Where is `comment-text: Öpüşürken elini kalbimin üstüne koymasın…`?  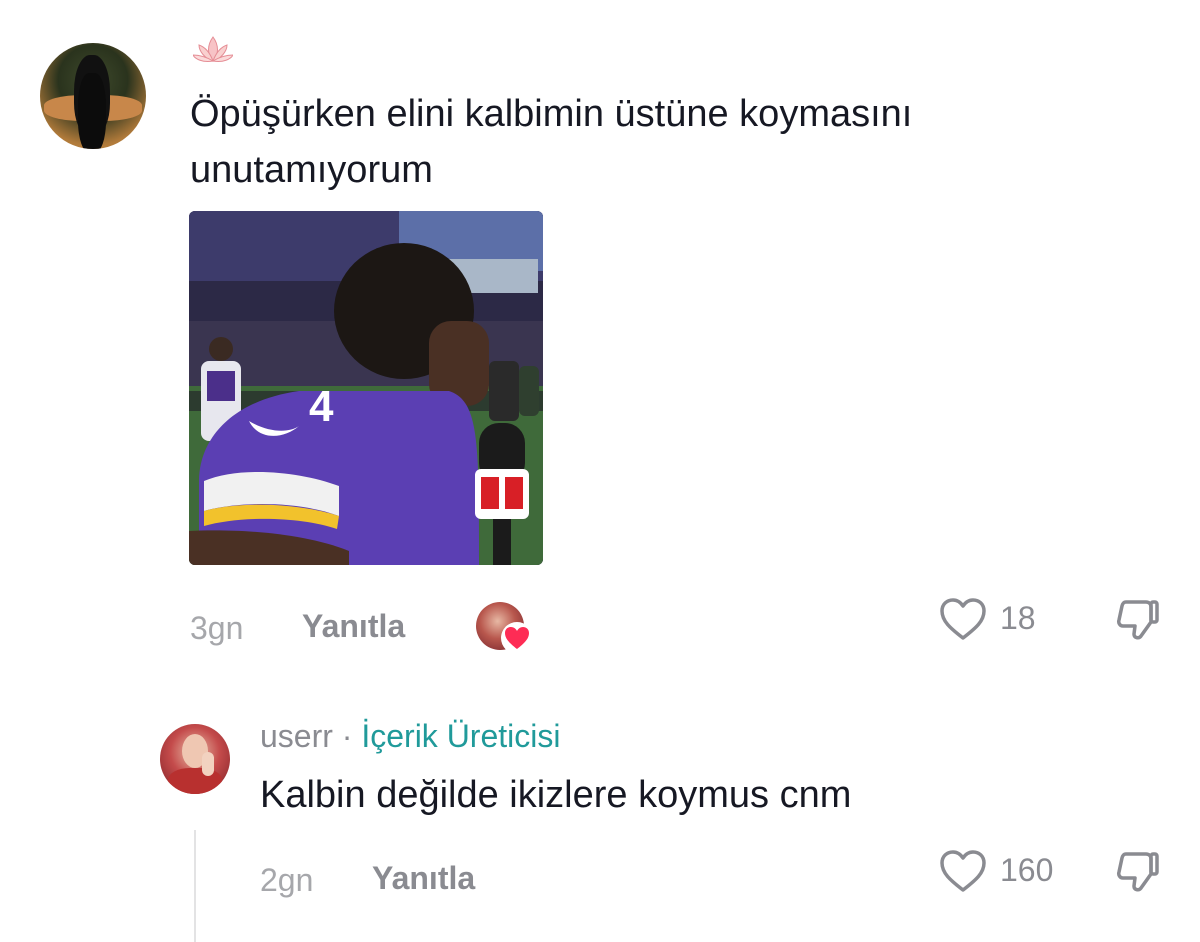
comment-text: Öpüşürken elini kalbimin üstüne koymasın… is located at coordinates (670, 142).